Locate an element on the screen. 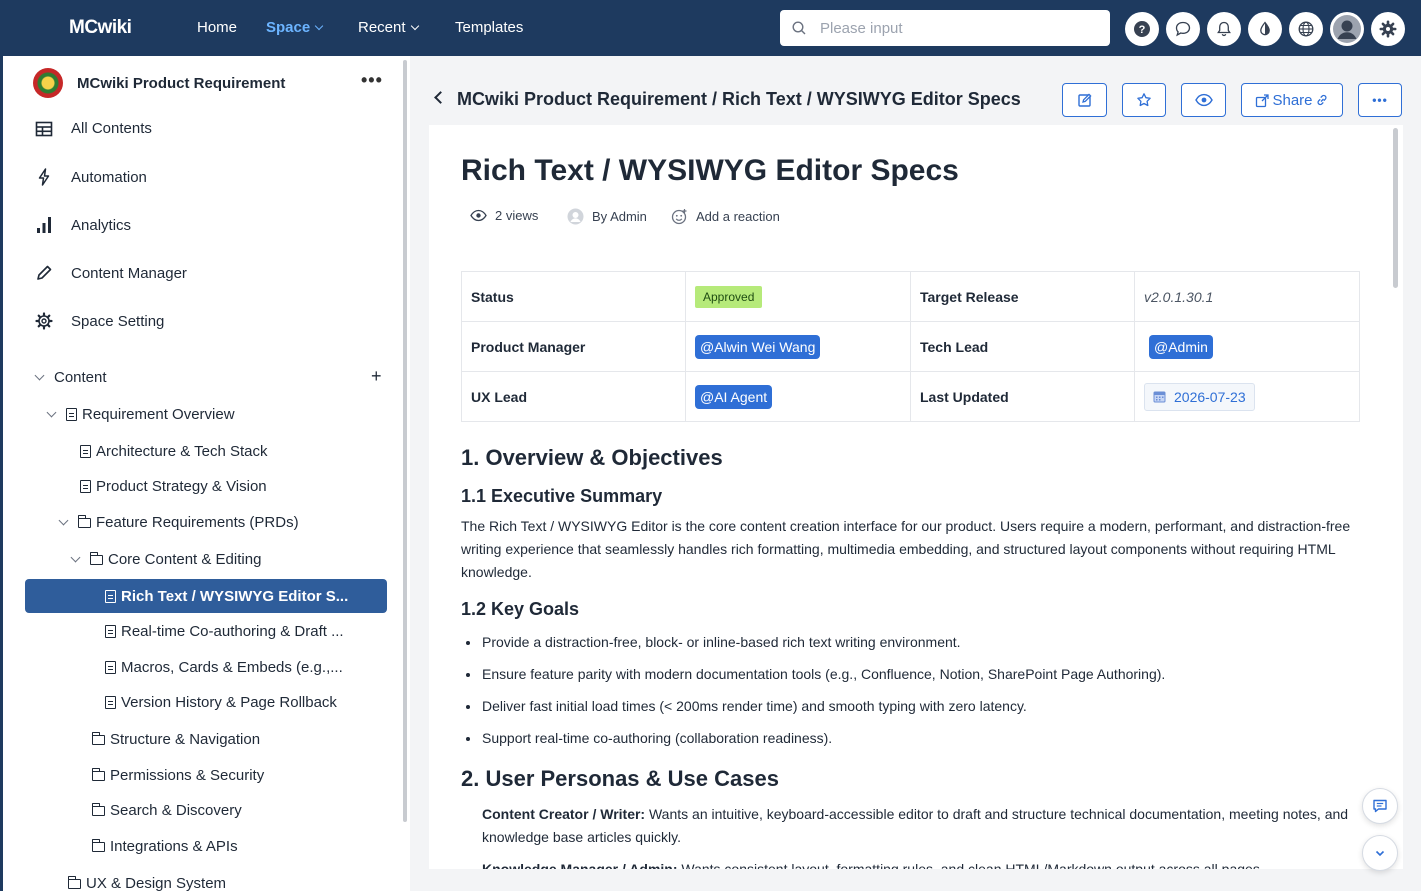  sidebar-scrollbar is located at coordinates (405, 441).